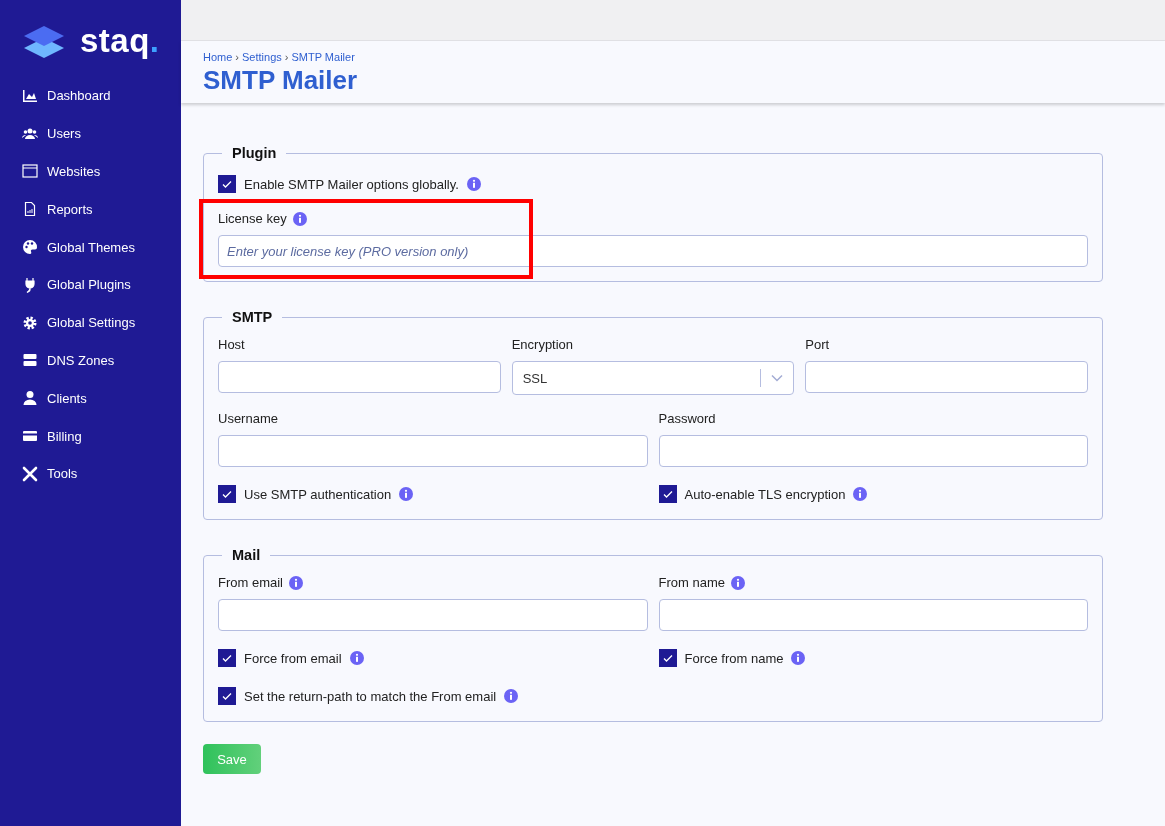  I want to click on gear-icon, so click(30, 322).